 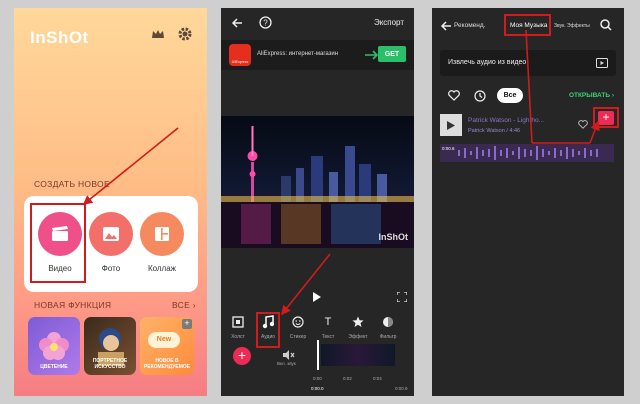 I want to click on track-play-button, so click(x=451, y=125).